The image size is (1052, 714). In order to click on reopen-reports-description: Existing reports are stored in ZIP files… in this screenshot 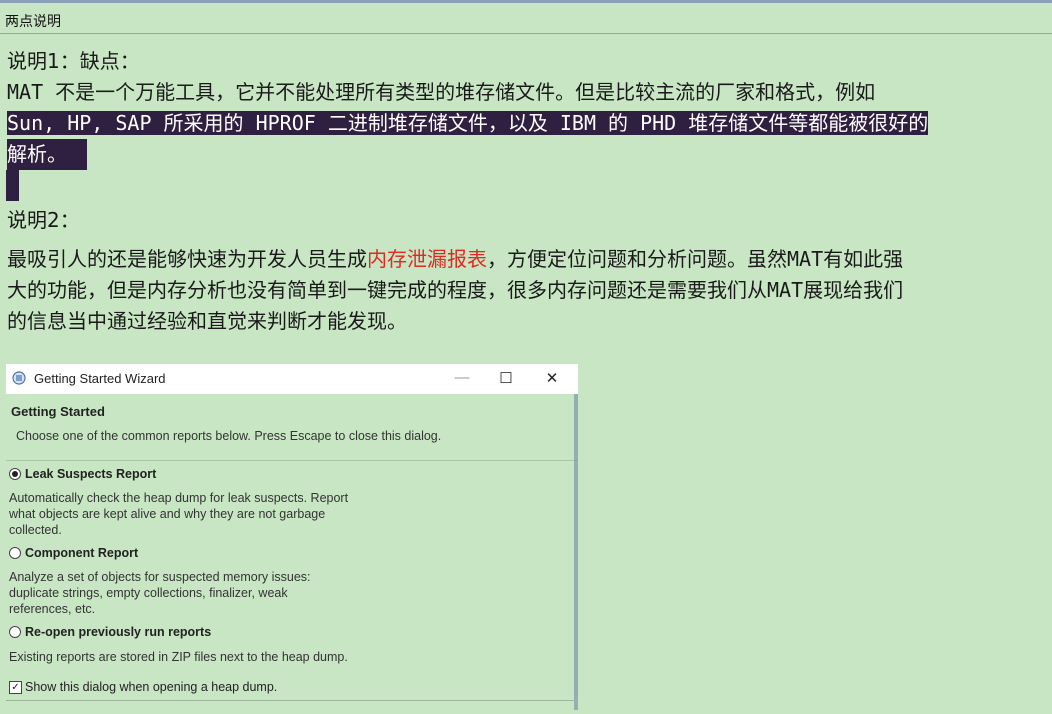, I will do `click(178, 657)`.